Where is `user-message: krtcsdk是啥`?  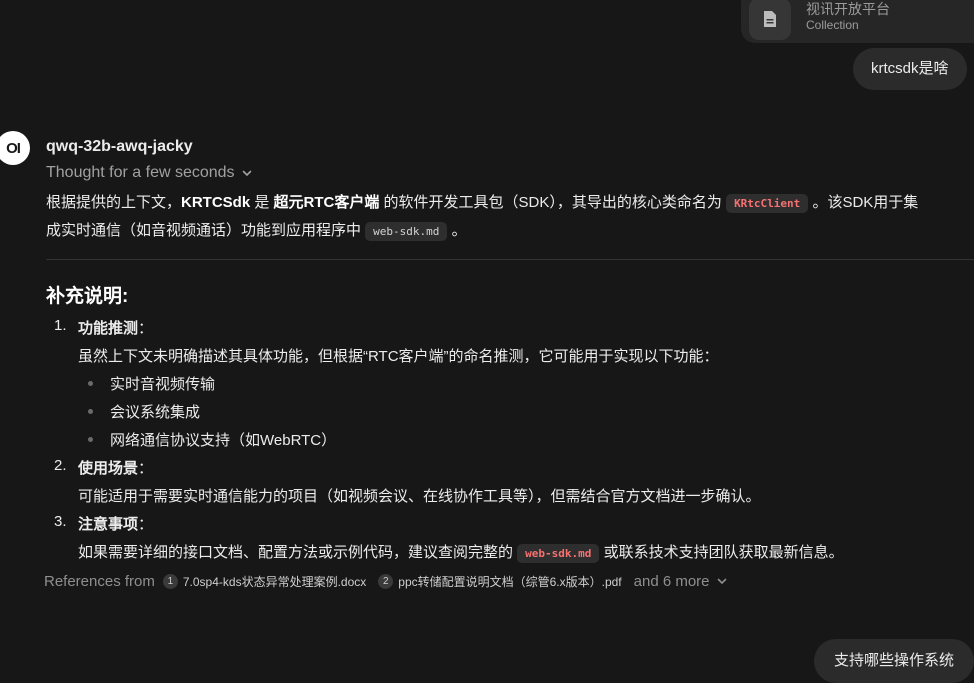 user-message: krtcsdk是啥 is located at coordinates (910, 69).